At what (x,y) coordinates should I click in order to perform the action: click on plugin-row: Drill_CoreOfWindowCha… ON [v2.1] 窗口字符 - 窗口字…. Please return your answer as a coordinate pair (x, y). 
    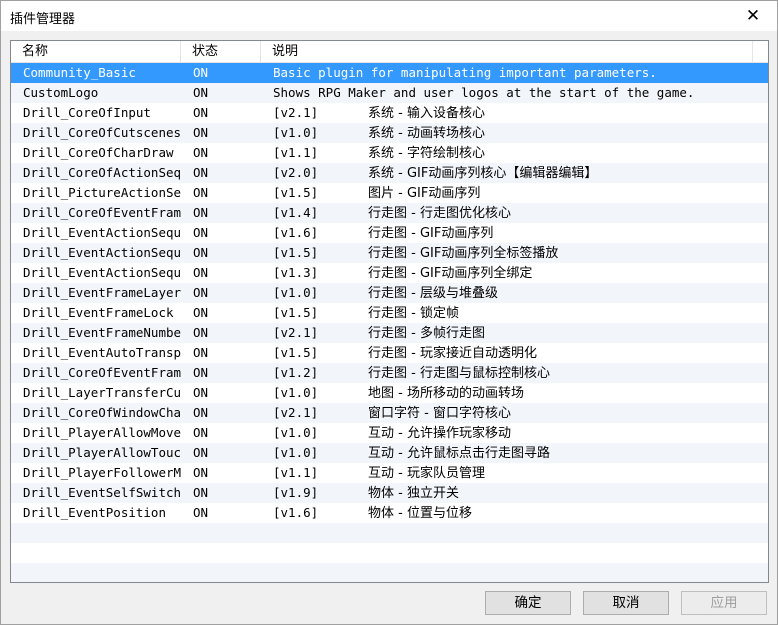
    Looking at the image, I should click on (389, 413).